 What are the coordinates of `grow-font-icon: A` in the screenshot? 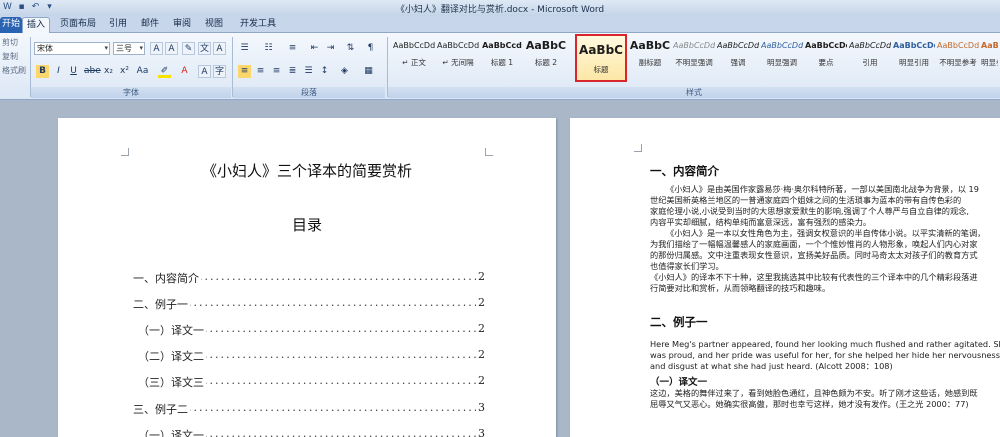 It's located at (156, 48).